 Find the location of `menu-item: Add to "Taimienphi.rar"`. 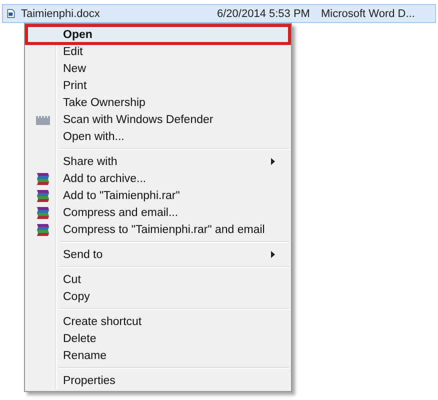

menu-item: Add to "Taimienphi.rar" is located at coordinates (158, 195).